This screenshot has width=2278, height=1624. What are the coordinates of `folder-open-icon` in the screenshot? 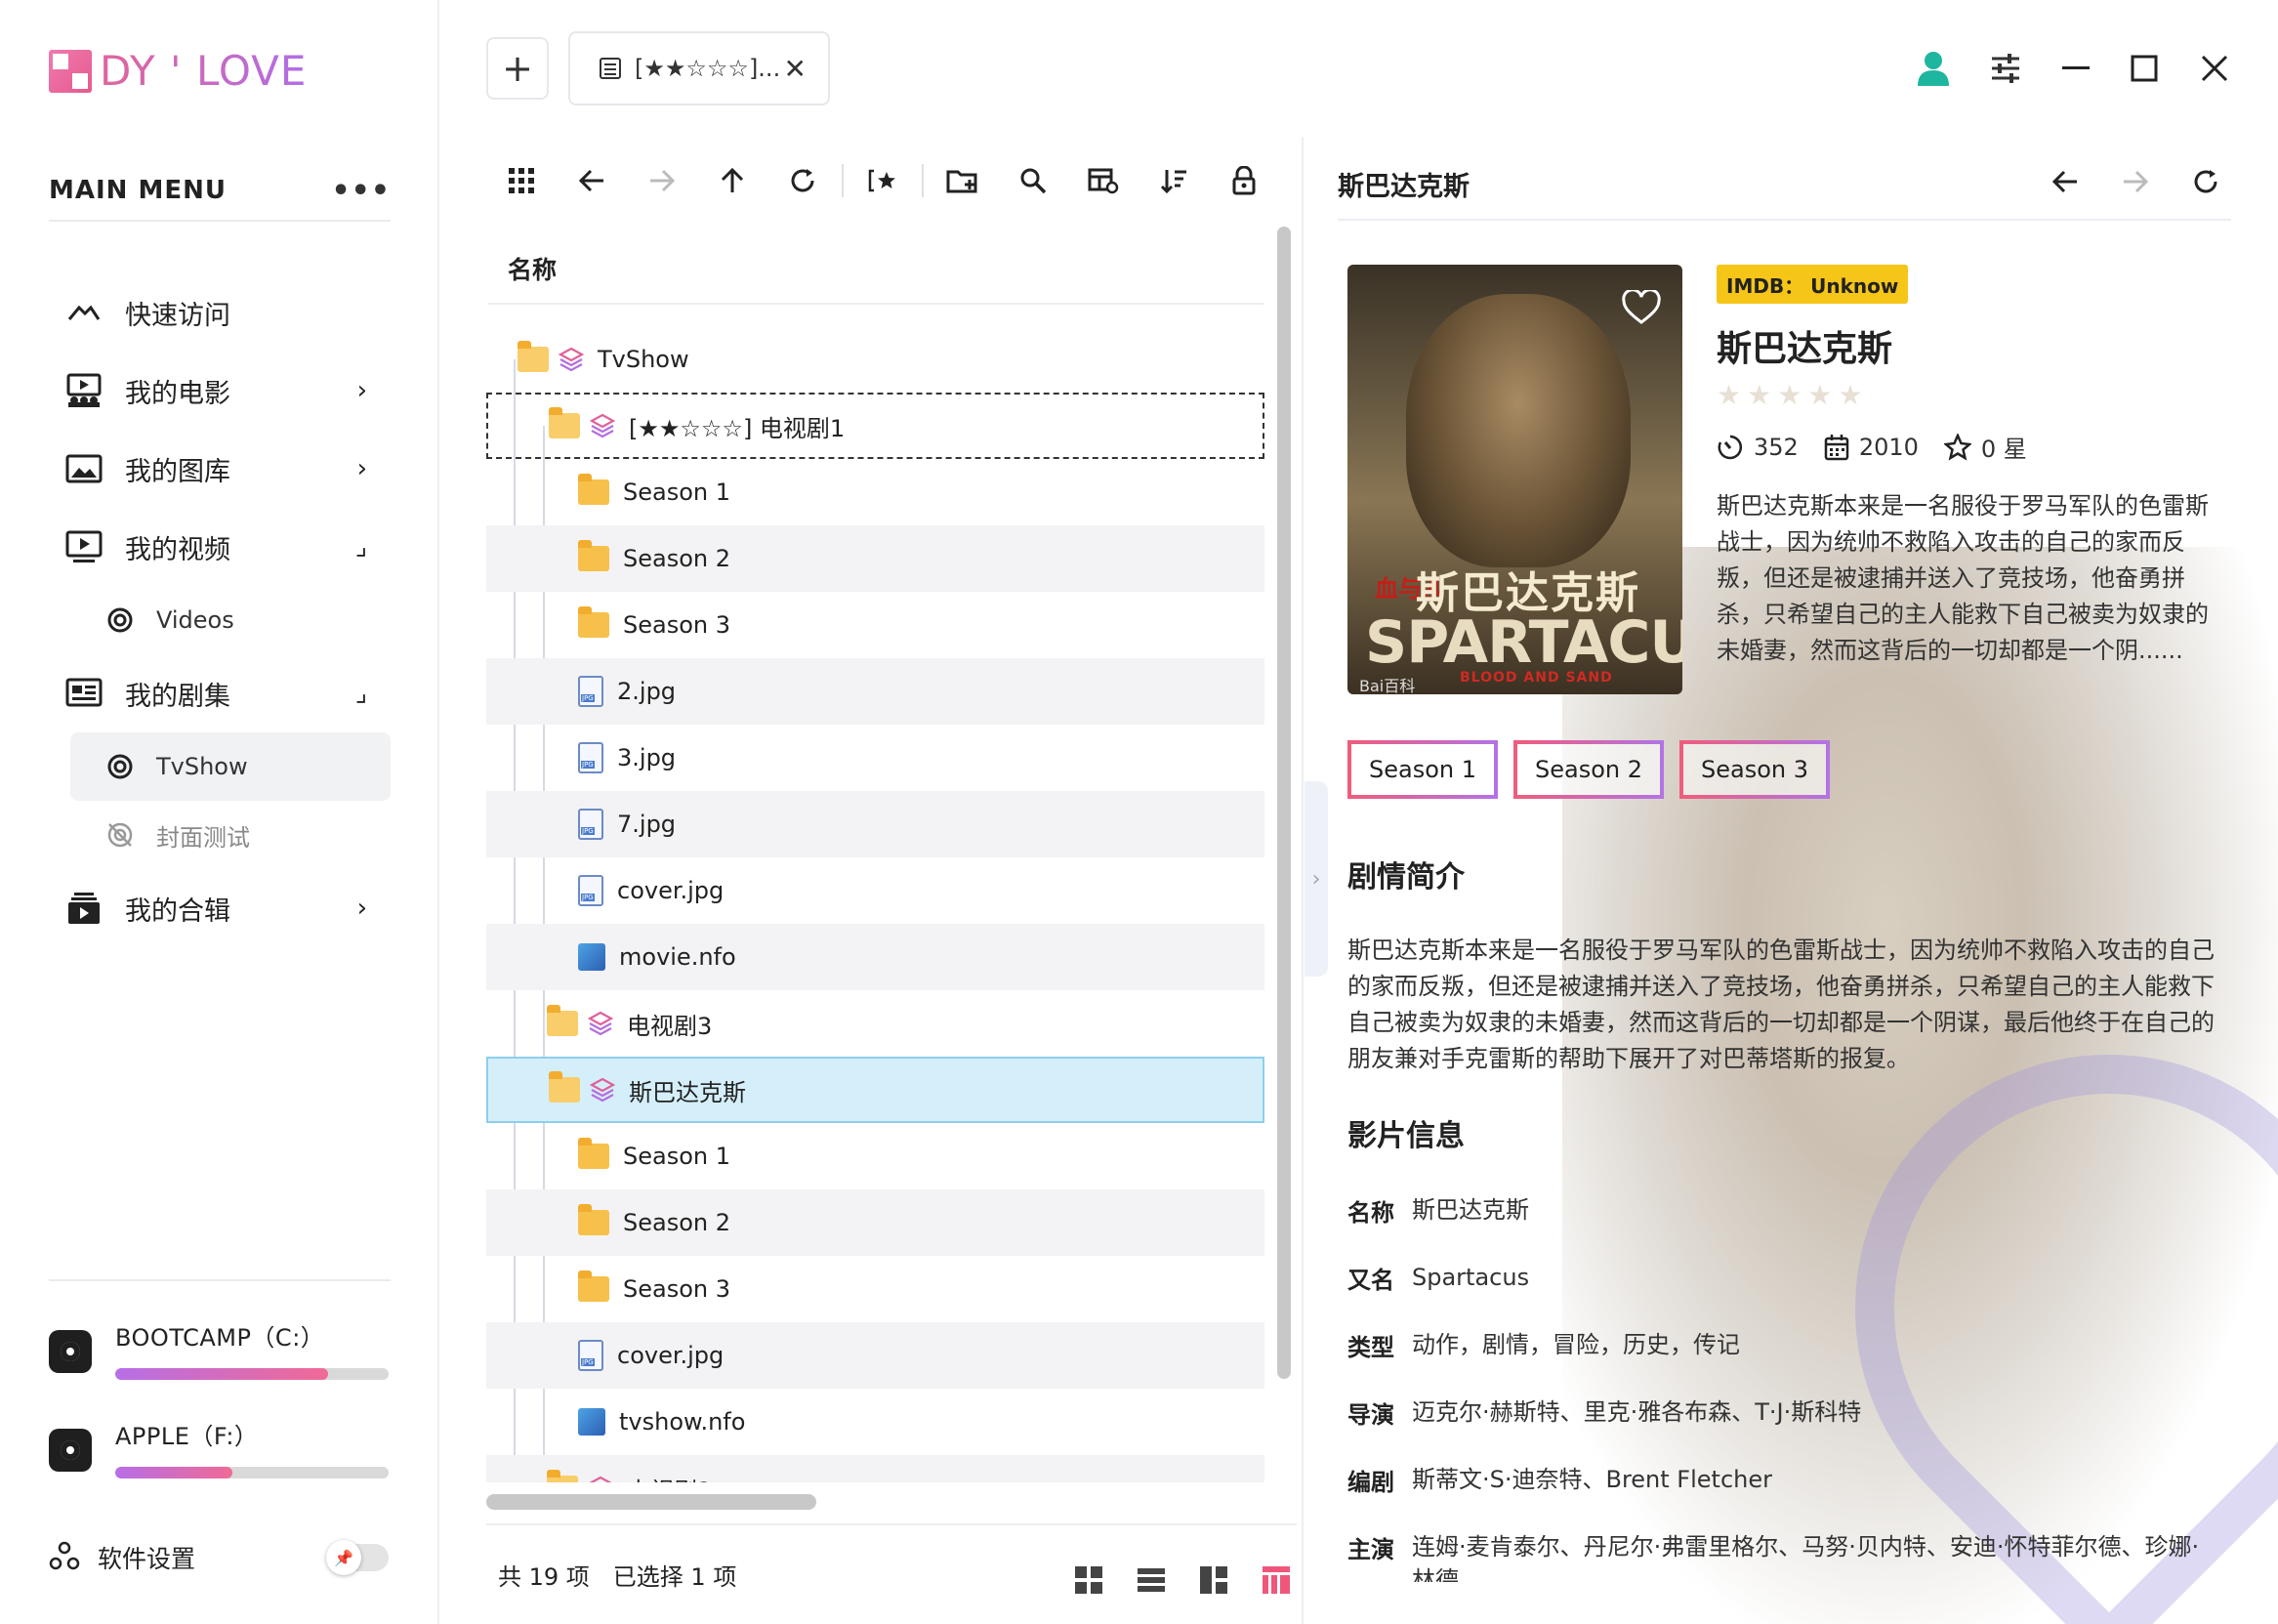 It's located at (562, 1476).